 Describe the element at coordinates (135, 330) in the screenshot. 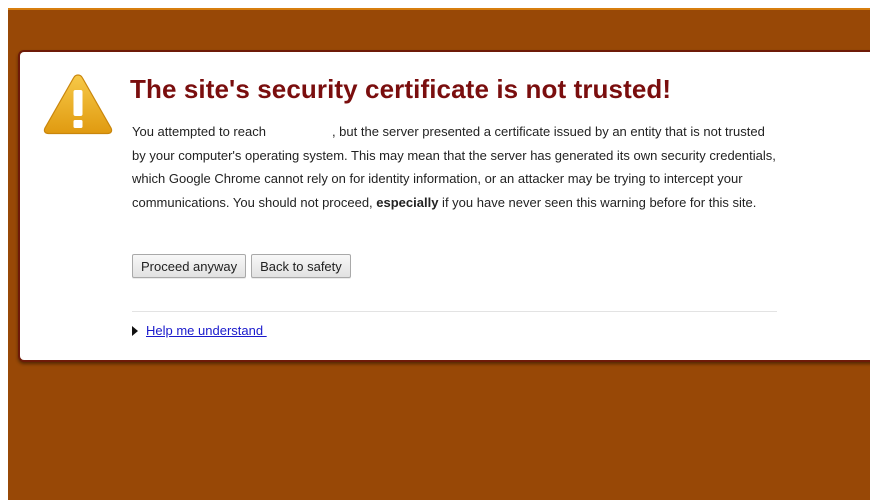

I see `disclosure-arrow-icon` at that location.